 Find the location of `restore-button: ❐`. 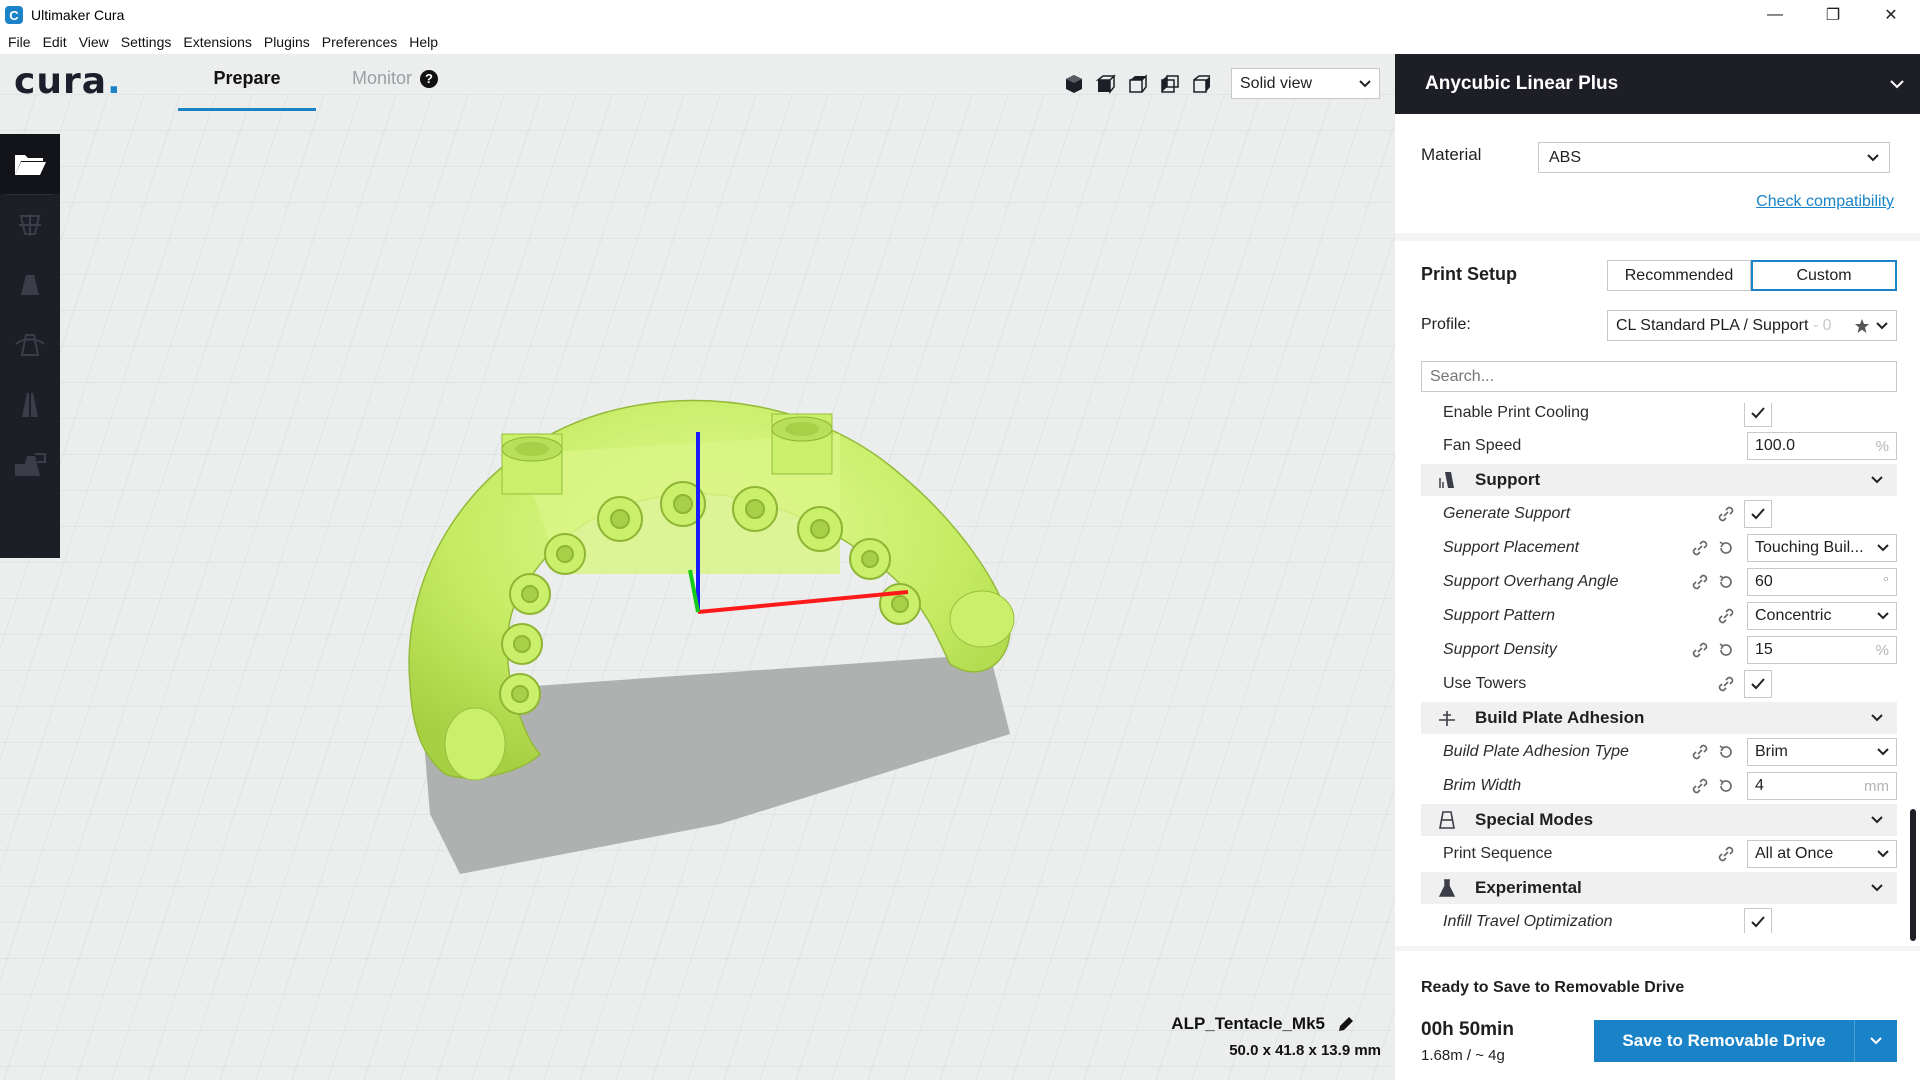

restore-button: ❐ is located at coordinates (1833, 15).